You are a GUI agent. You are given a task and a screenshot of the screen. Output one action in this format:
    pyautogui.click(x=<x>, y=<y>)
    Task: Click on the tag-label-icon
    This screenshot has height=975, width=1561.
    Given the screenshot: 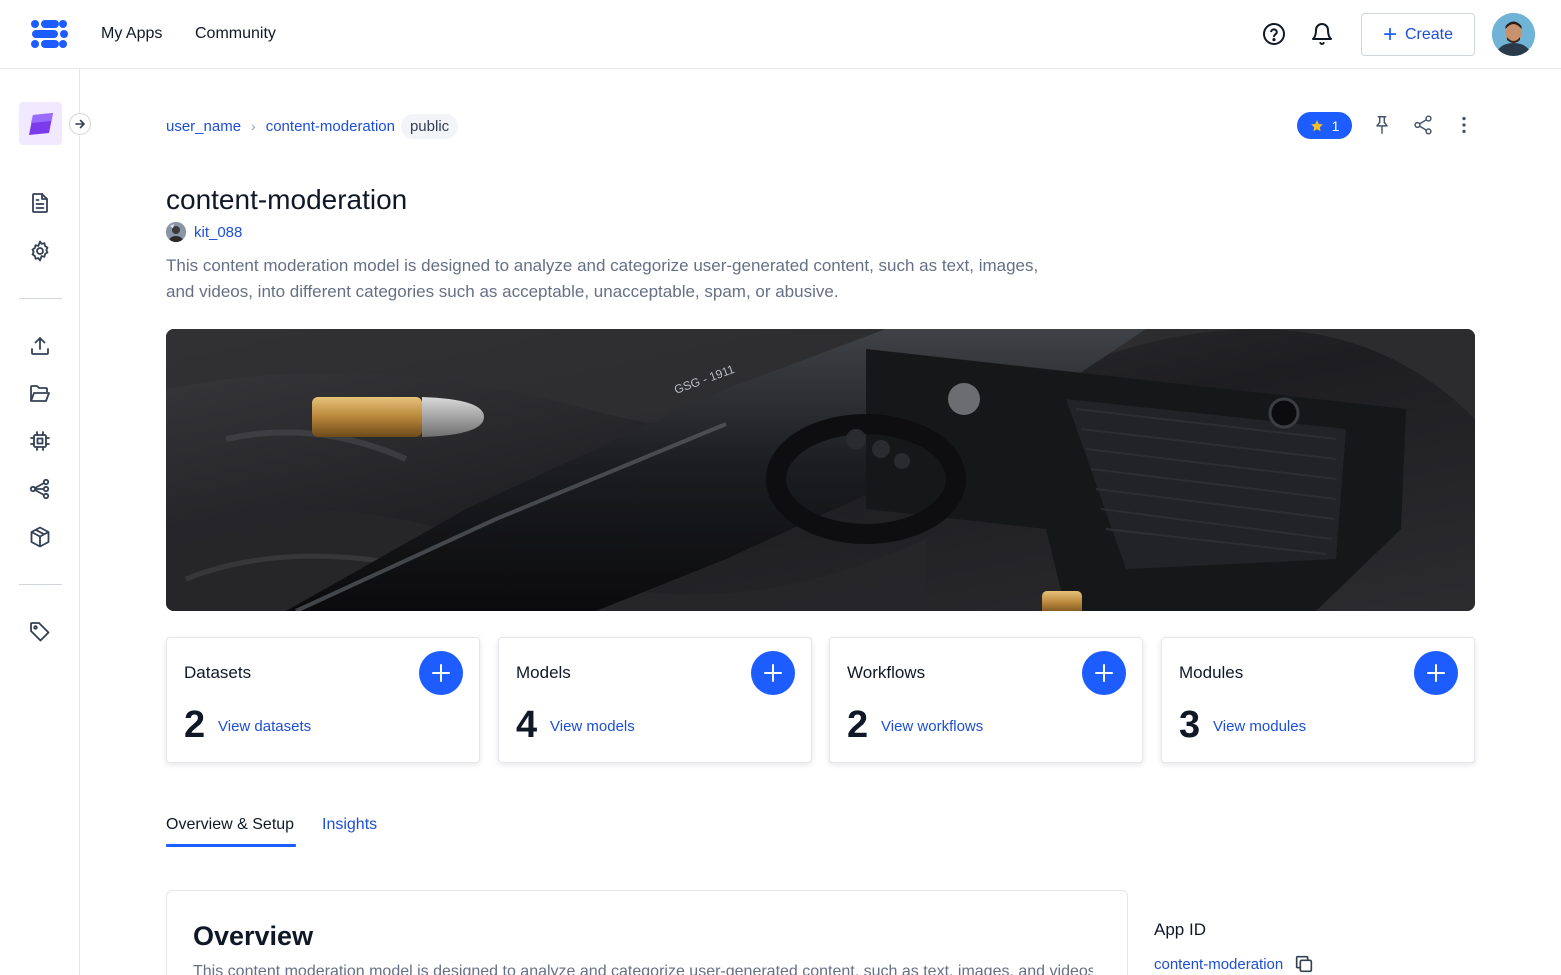 What is the action you would take?
    pyautogui.click(x=40, y=632)
    